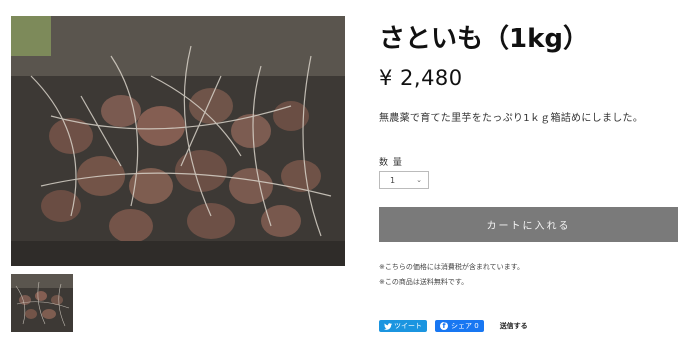 Image resolution: width=689 pixels, height=346 pixels. Describe the element at coordinates (421, 78) in the screenshot. I see `product-price: ¥ 2,480` at that location.